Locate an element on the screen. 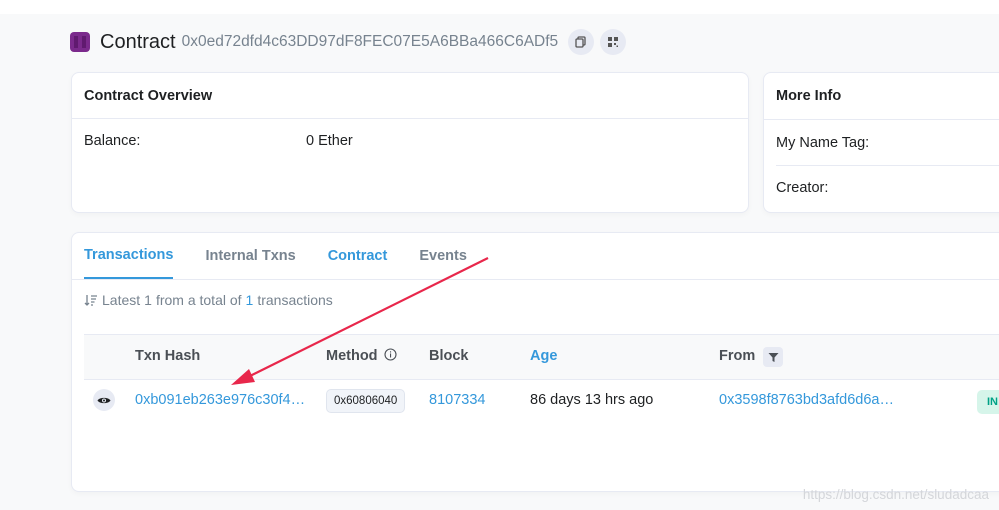  age-value: 86 days 13 hrs ago is located at coordinates (592, 400).